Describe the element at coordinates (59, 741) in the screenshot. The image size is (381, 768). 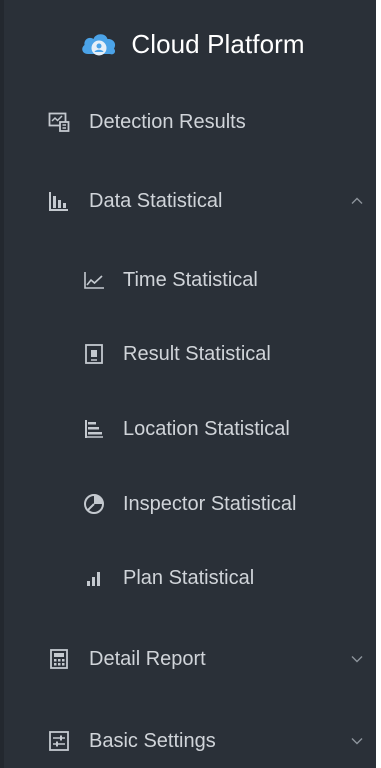
I see `sliders-icon` at that location.